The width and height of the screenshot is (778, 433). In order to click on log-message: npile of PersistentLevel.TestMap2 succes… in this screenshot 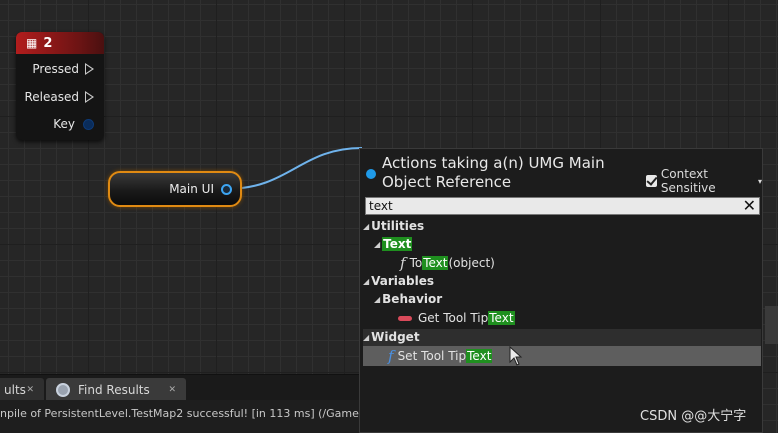, I will do `click(180, 413)`.